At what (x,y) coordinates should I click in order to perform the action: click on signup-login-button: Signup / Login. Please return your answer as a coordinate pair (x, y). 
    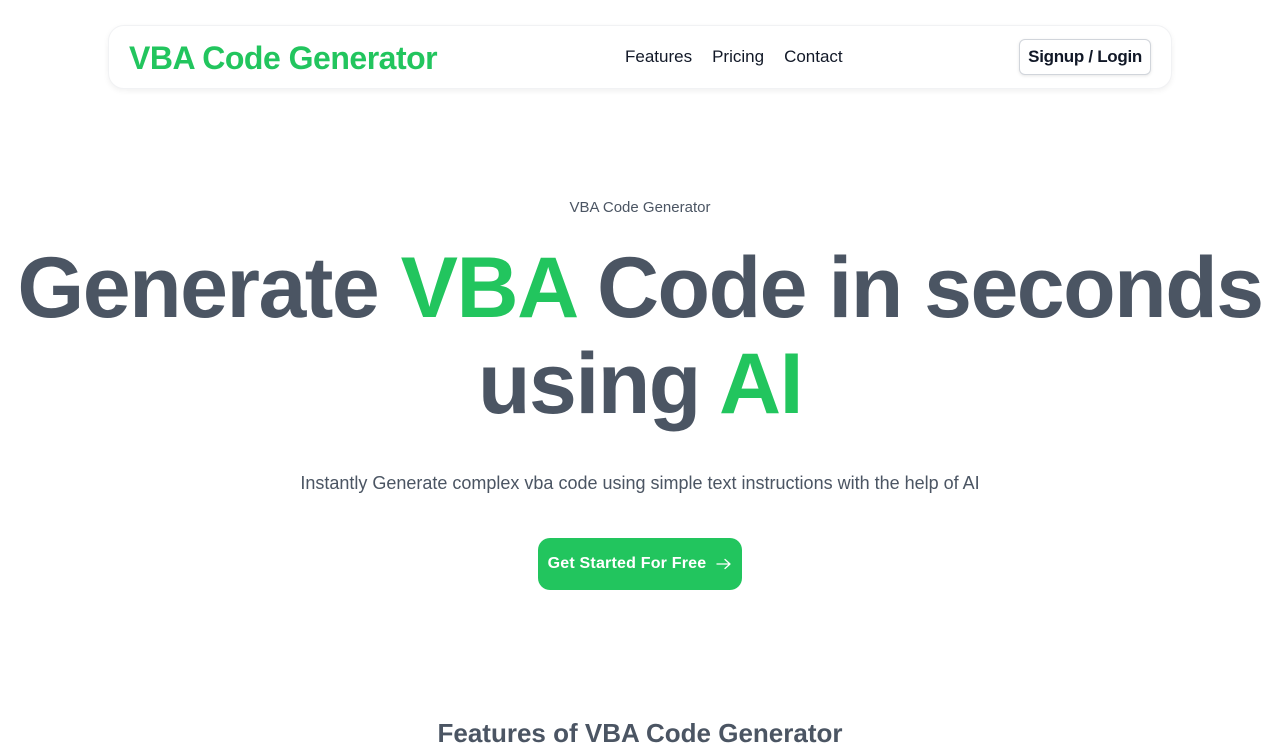
    Looking at the image, I should click on (1085, 57).